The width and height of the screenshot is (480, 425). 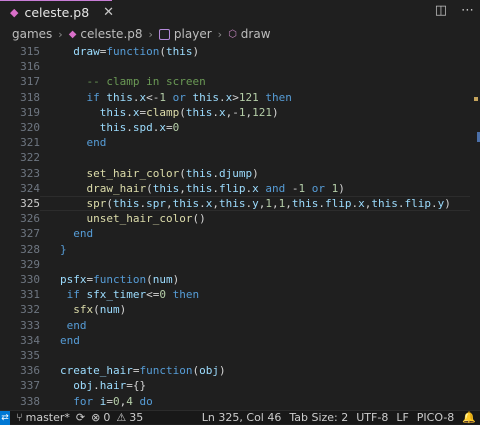 I want to click on language-mode: PICO-8, so click(x=436, y=417).